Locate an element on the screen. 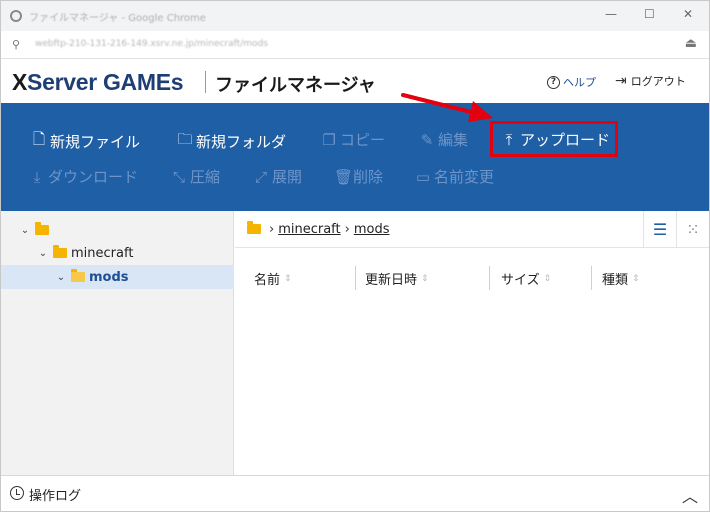 Image resolution: width=710 pixels, height=512 pixels. column-name: 名前 ⇕ is located at coordinates (273, 278).